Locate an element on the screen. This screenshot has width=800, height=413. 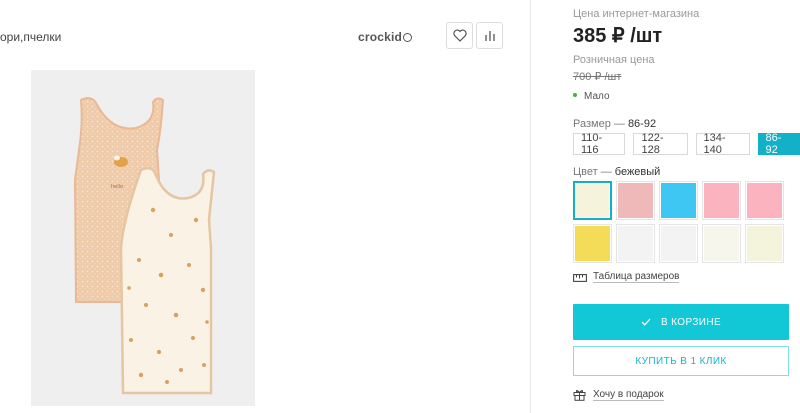
gift-link: Хочу в подарок is located at coordinates (618, 394).